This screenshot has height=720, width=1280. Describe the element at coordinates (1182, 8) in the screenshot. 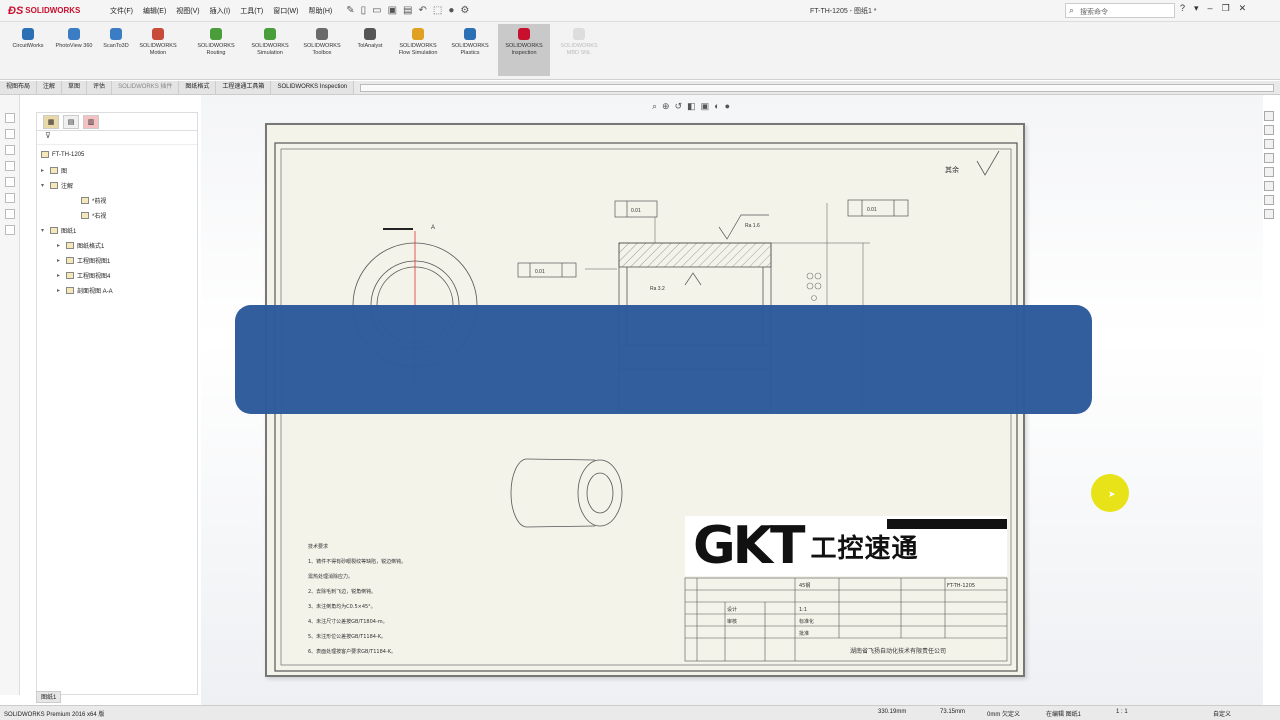

I see `help-icon: ?` at that location.